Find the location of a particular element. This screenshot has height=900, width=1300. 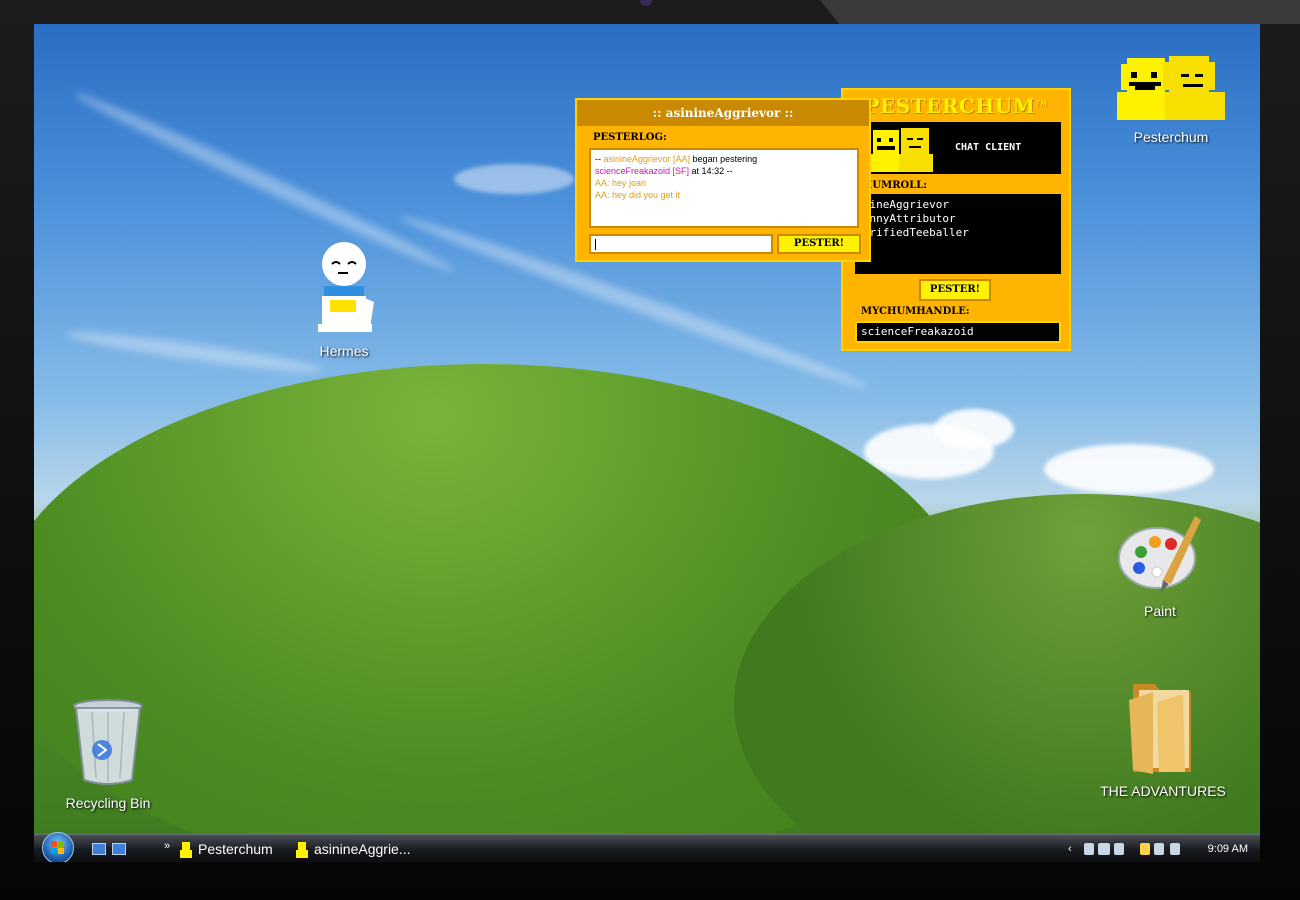

hermes-icon is located at coordinates (346, 287).